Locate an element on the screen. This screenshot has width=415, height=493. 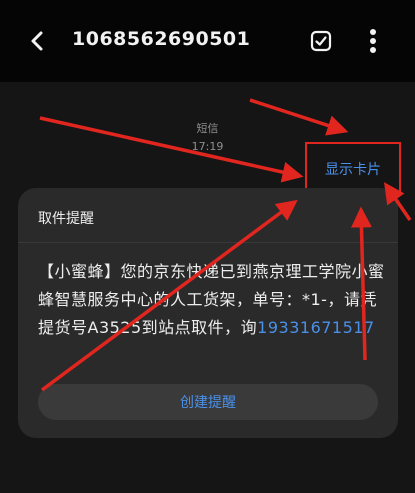
create-reminder-button: 创建提醒 is located at coordinates (208, 402).